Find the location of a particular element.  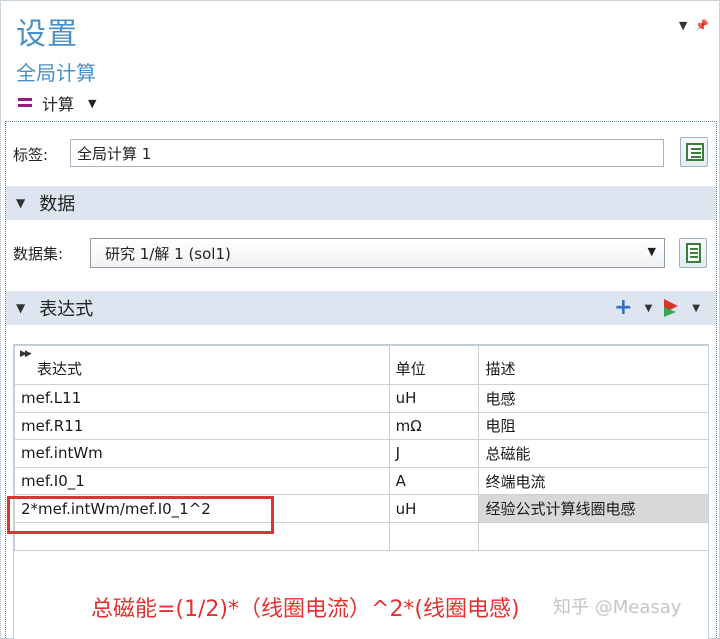

table-row: mef.R11 mΩ 电阻 is located at coordinates (361, 426).